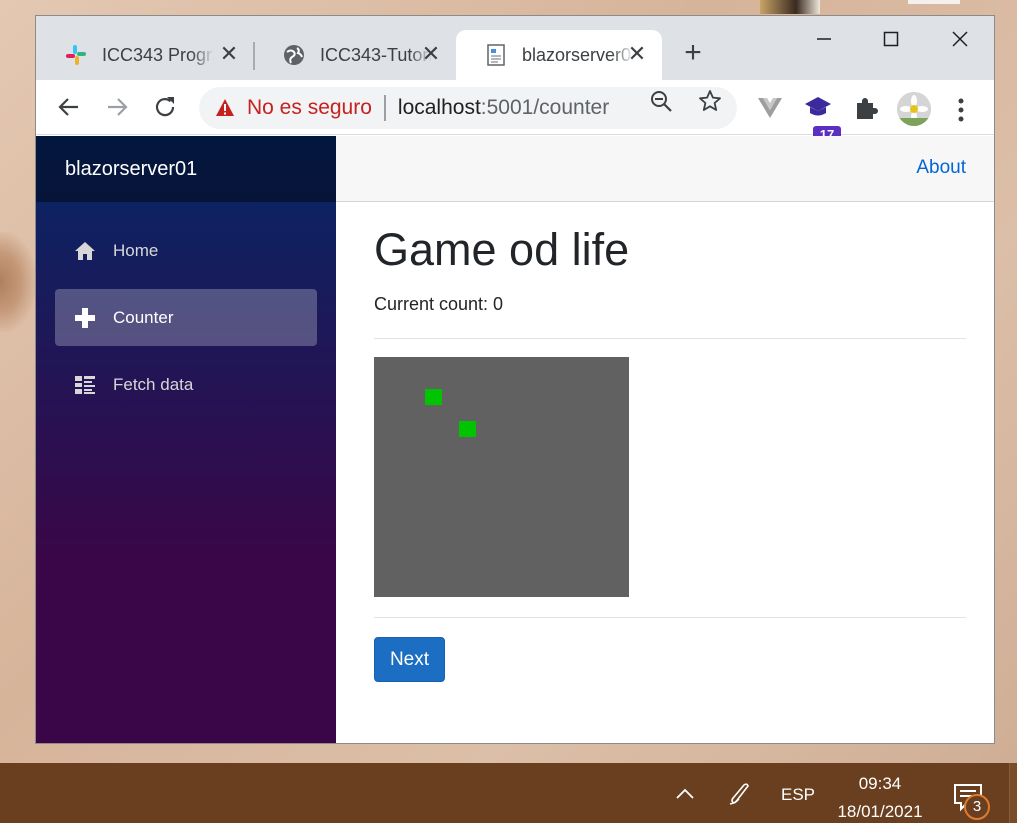 This screenshot has width=1017, height=823. I want to click on menu-kebab-icon, so click(961, 110).